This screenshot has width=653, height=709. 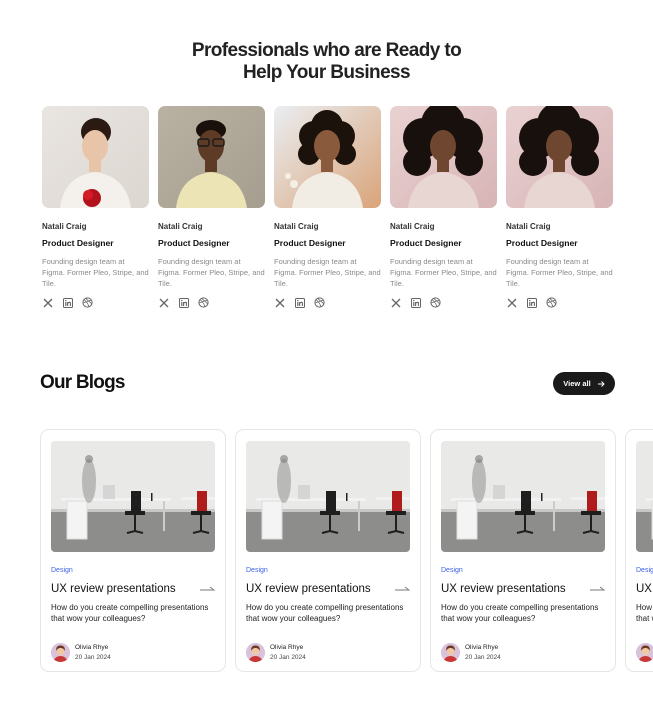 I want to click on team-title-line-1: Professionals who are Ready to, so click(x=326, y=50).